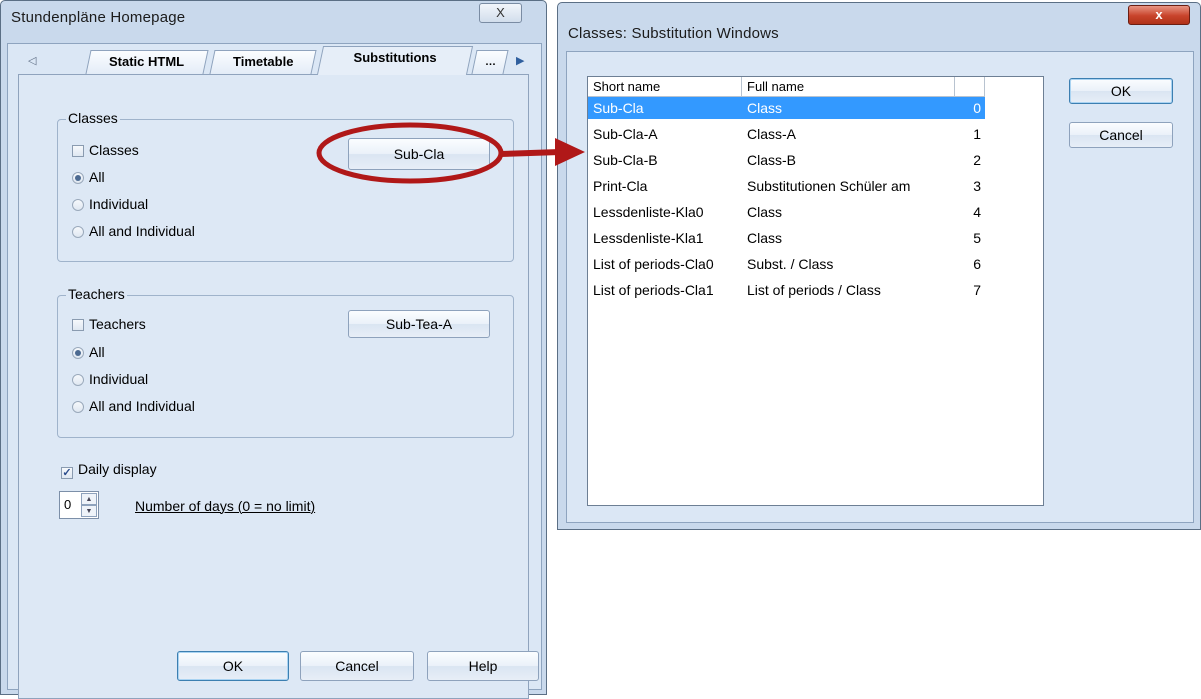 Image resolution: width=1201 pixels, height=699 pixels. What do you see at coordinates (117, 469) in the screenshot?
I see `daily-display-label: Daily display` at bounding box center [117, 469].